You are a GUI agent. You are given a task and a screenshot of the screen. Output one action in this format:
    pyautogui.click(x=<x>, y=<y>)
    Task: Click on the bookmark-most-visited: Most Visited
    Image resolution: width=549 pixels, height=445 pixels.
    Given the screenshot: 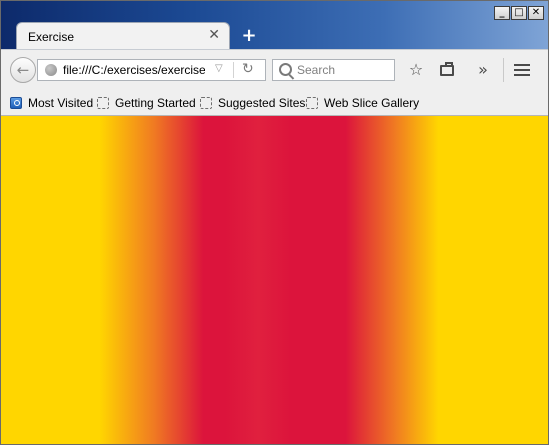 What is the action you would take?
    pyautogui.click(x=51, y=103)
    